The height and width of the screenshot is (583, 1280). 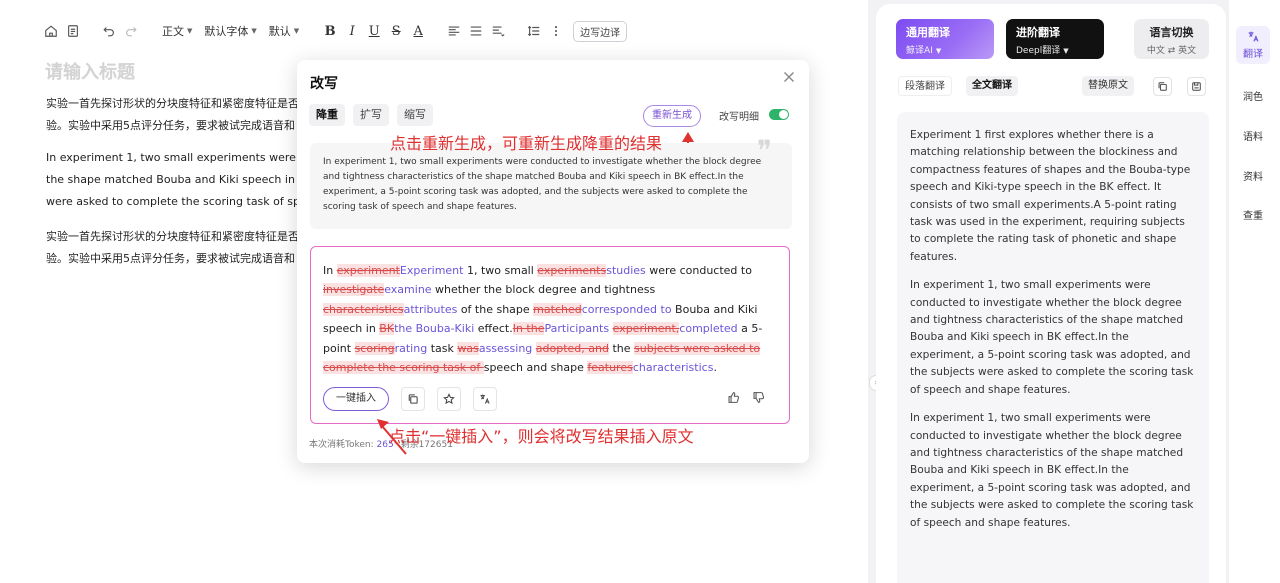 I want to click on result-actions: 一键插入, so click(x=410, y=399).